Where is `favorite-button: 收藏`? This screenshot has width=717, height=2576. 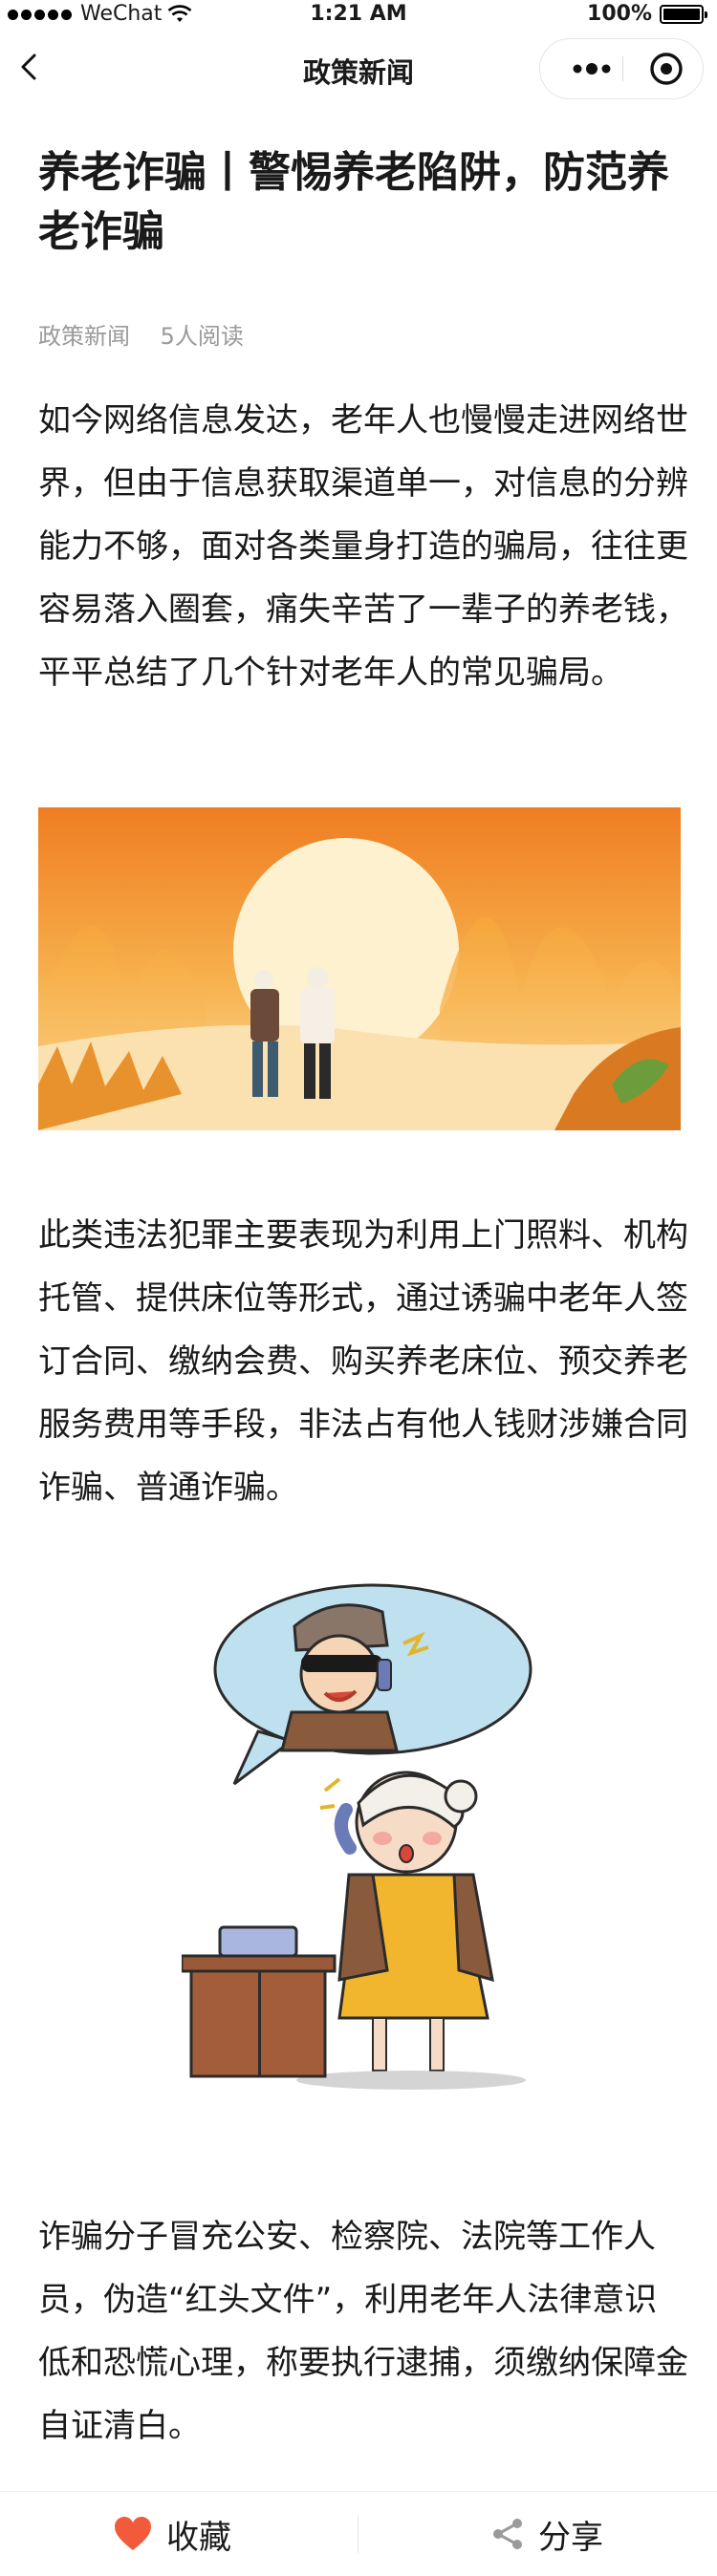
favorite-button: 收藏 is located at coordinates (172, 2534).